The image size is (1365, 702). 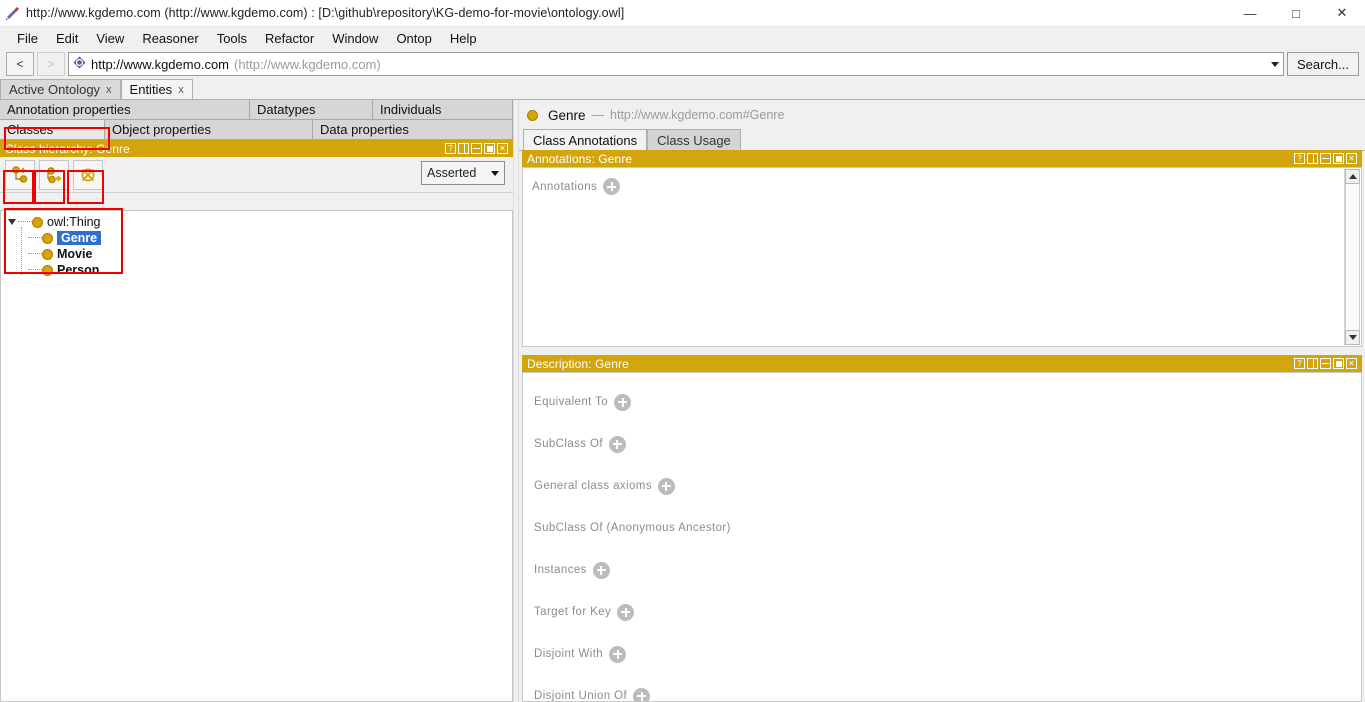 I want to click on tab-individuals: Individuals, so click(x=443, y=110).